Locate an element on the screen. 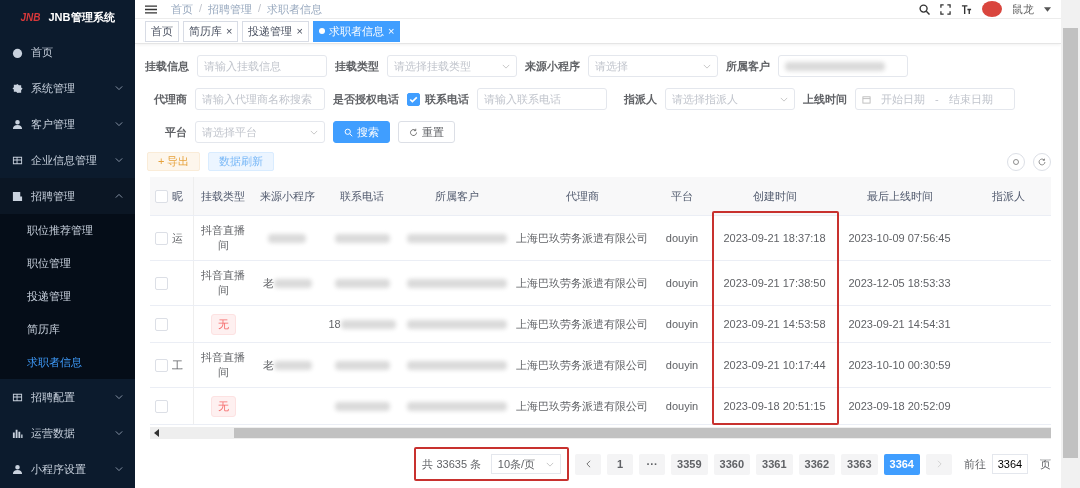  column-header: 所属客户 is located at coordinates (457, 196).